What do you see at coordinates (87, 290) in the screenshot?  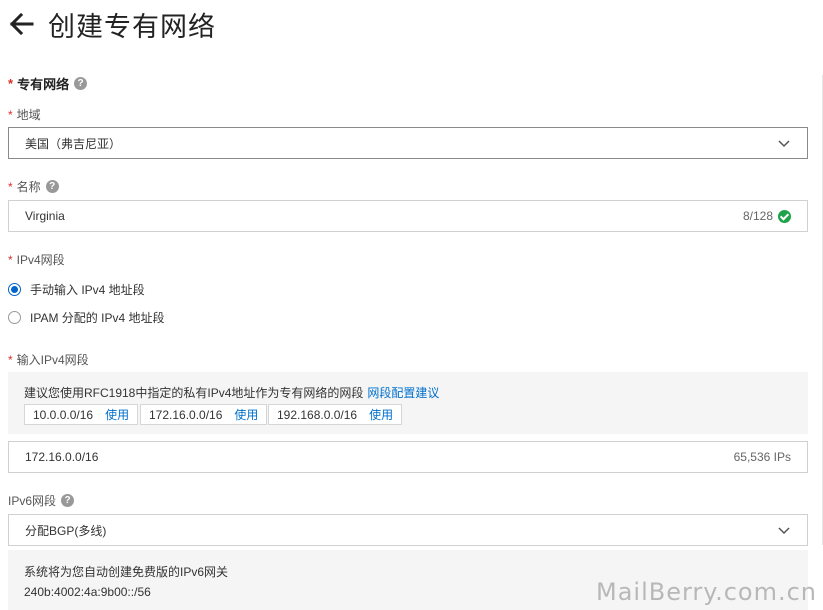 I see `radio-manual-label: 手动输入 IPv4 地址段` at bounding box center [87, 290].